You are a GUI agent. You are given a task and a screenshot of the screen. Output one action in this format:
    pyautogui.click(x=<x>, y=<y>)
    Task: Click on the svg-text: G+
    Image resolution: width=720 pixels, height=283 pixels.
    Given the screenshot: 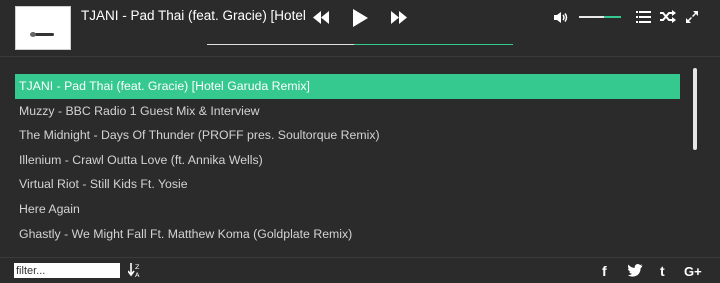 What is the action you would take?
    pyautogui.click(x=693, y=271)
    